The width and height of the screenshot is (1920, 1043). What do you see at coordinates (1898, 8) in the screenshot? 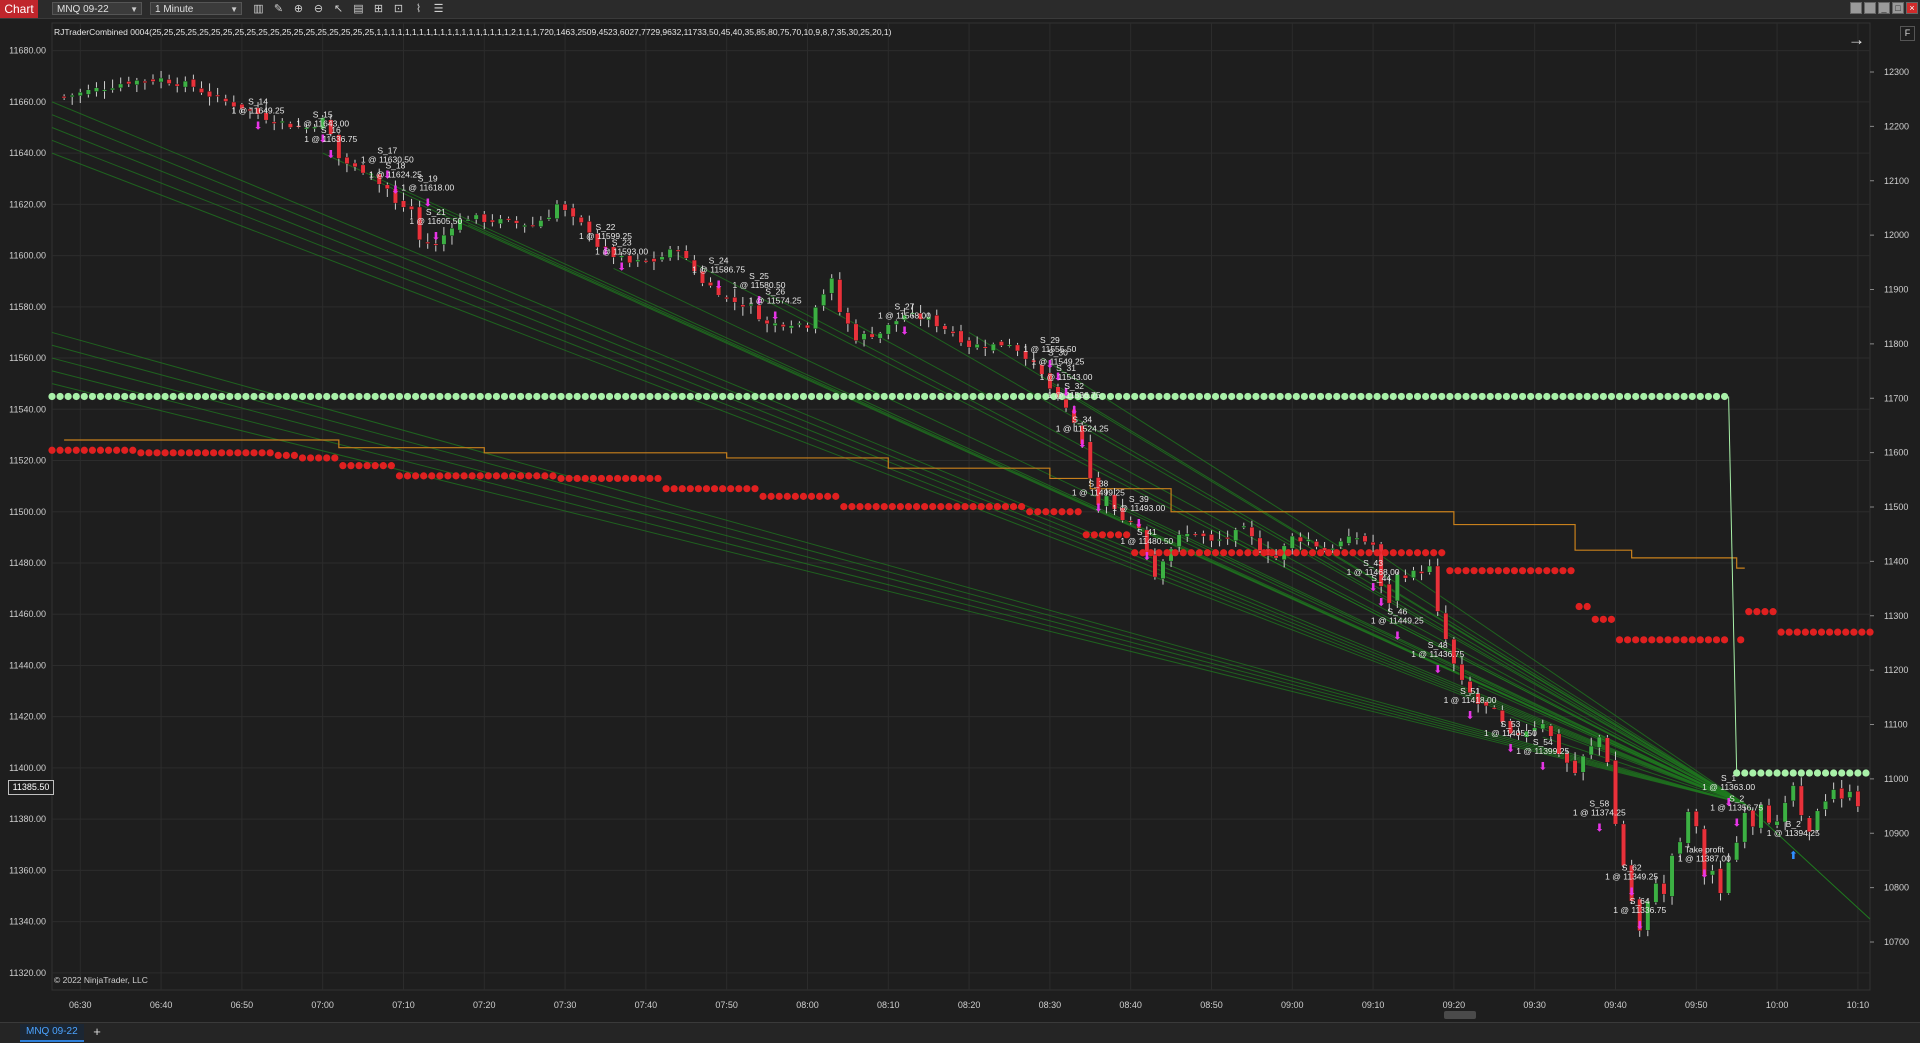
I see `maximize-icon: □` at bounding box center [1898, 8].